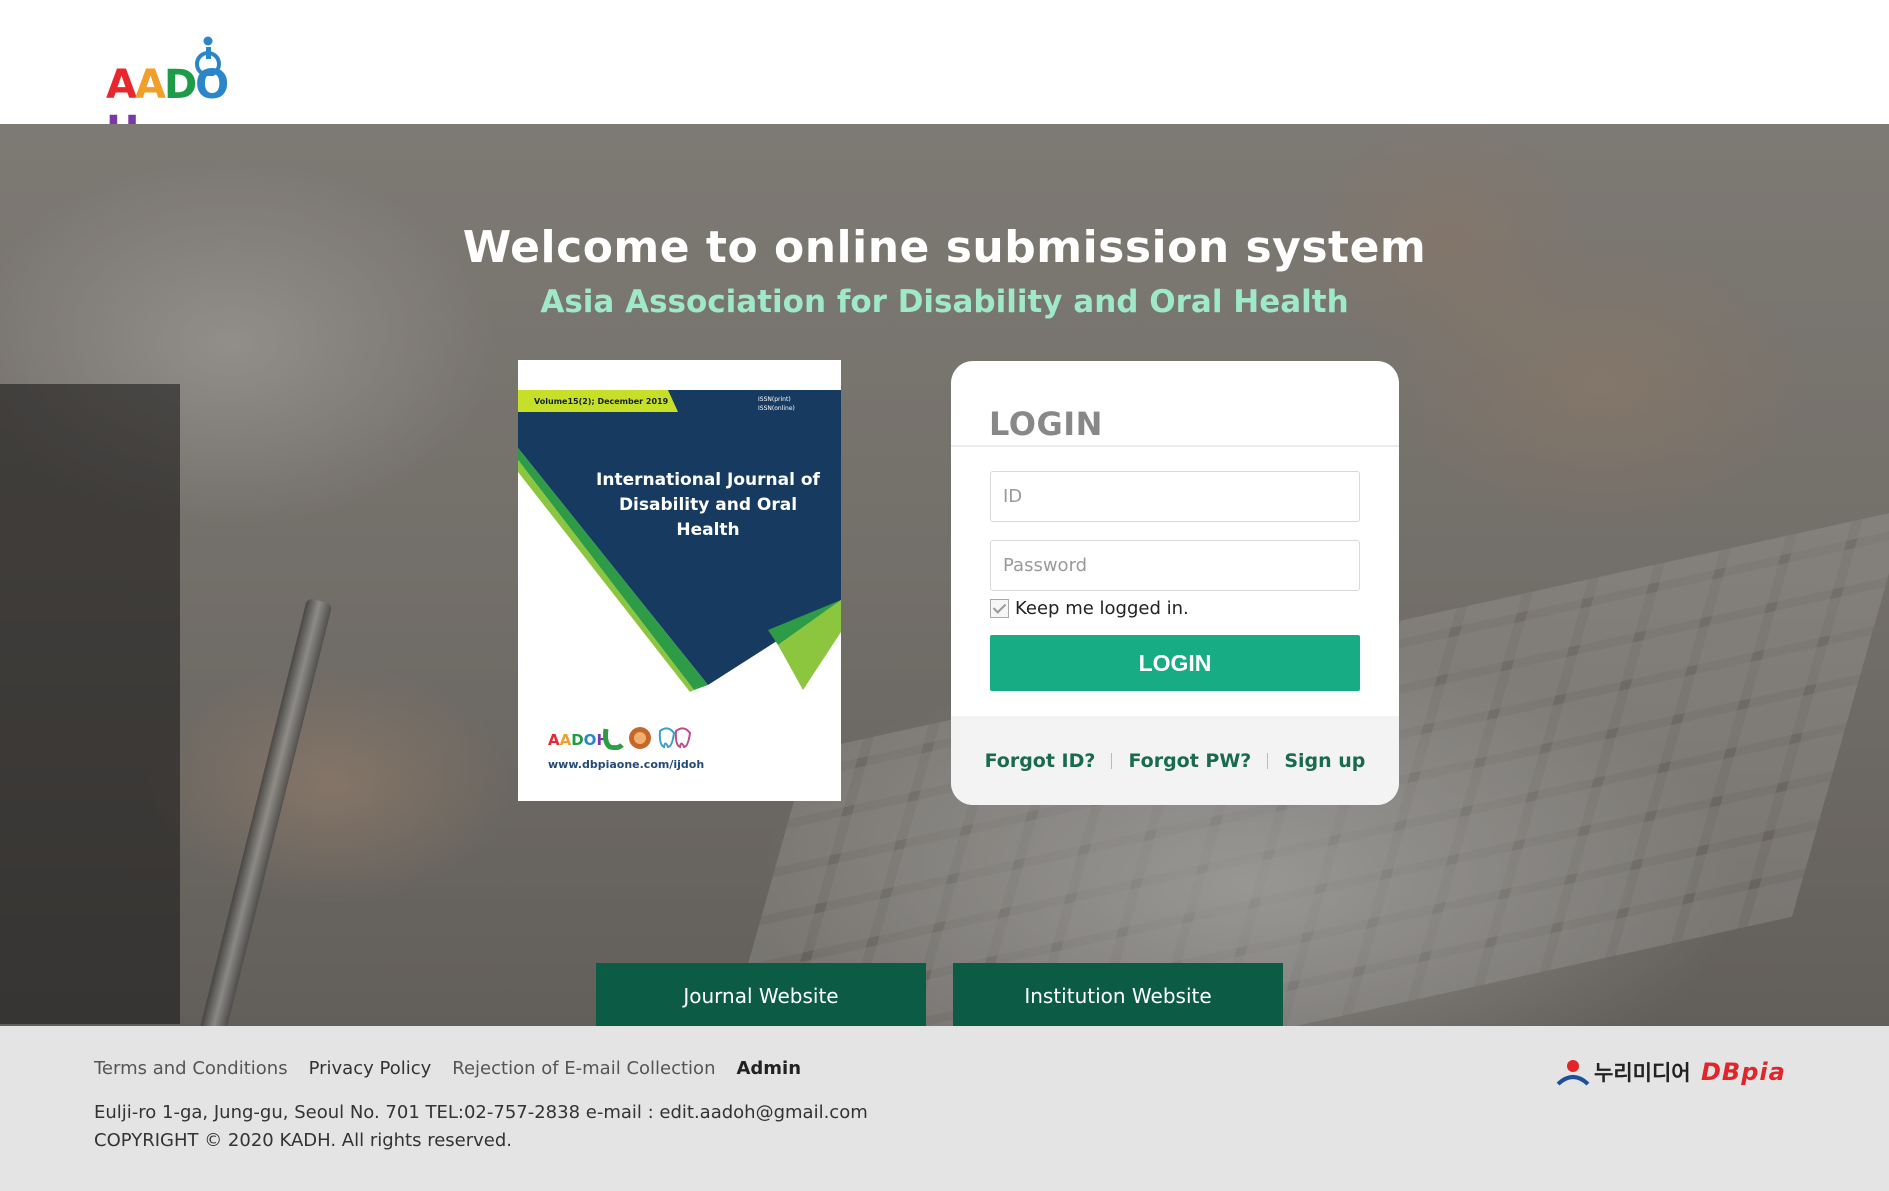 The height and width of the screenshot is (1191, 1889). Describe the element at coordinates (180, 85) in the screenshot. I see `logo-letter-d: D` at that location.